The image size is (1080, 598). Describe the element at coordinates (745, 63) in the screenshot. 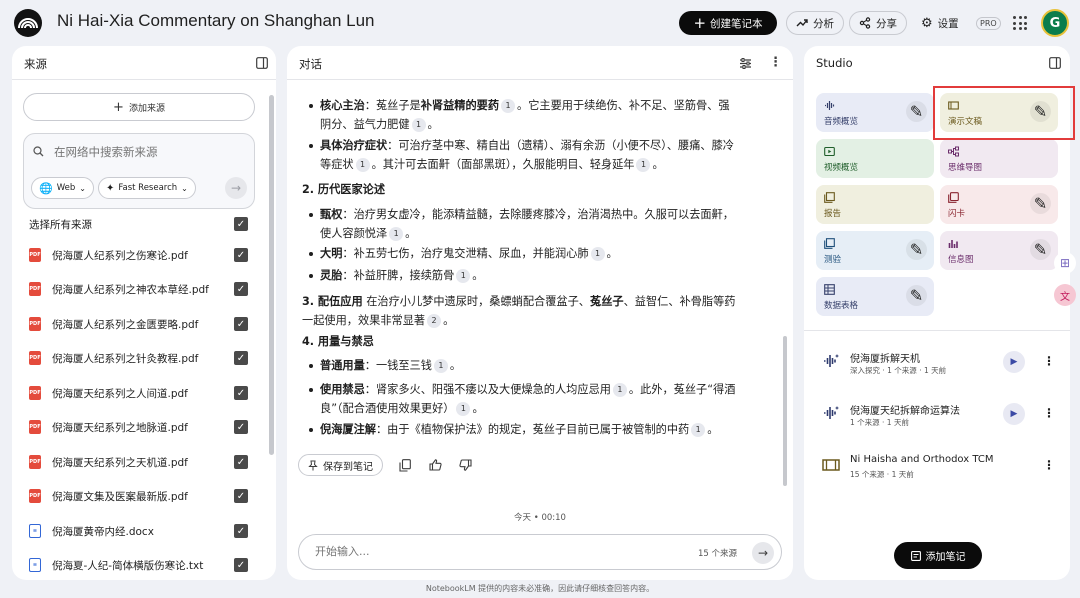

I see `tune-icon` at that location.